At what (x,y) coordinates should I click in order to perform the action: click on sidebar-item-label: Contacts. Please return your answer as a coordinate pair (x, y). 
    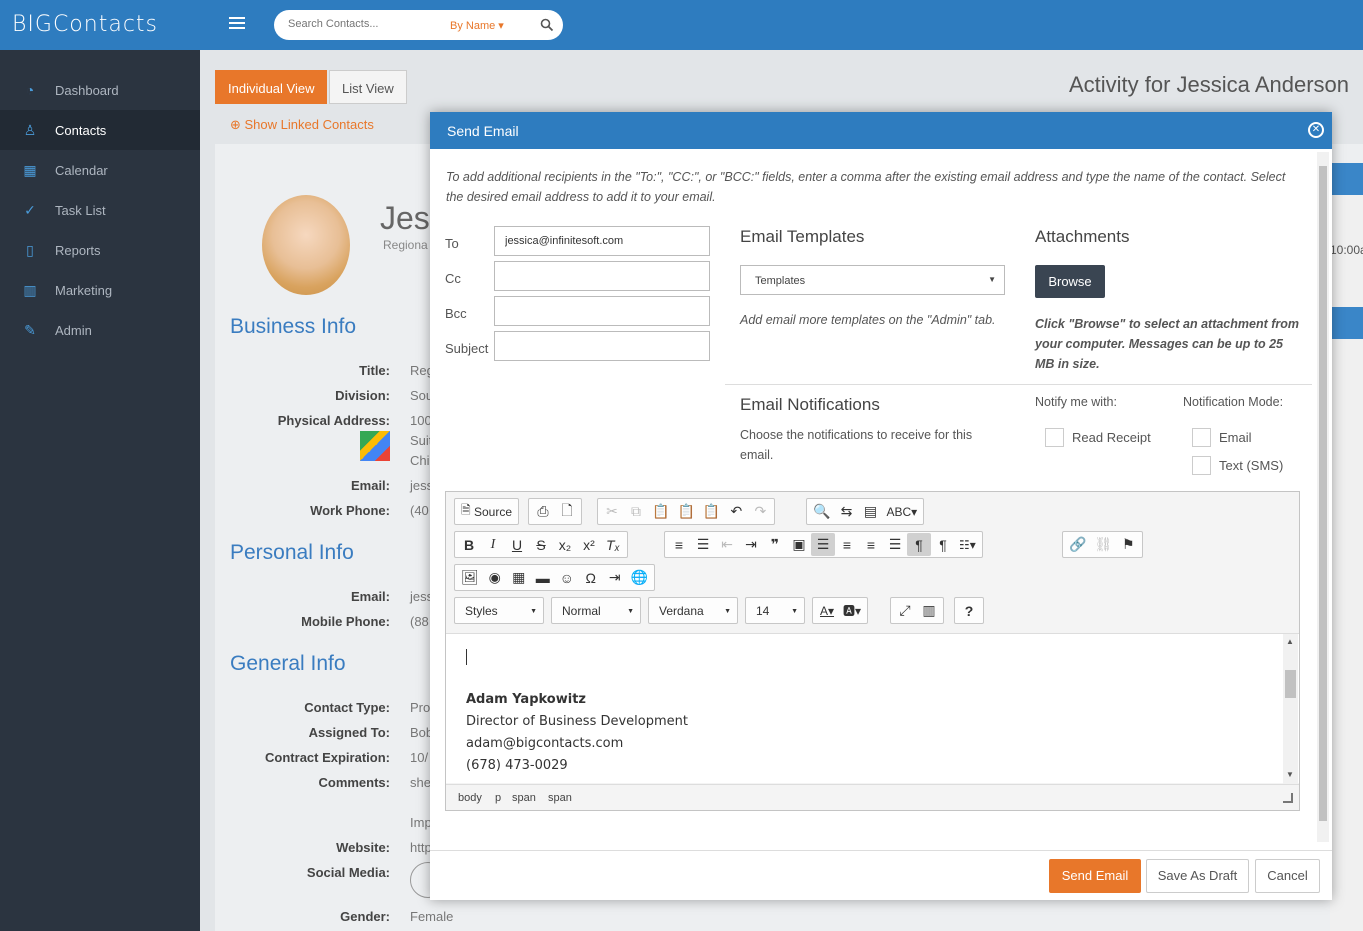
    Looking at the image, I should click on (81, 130).